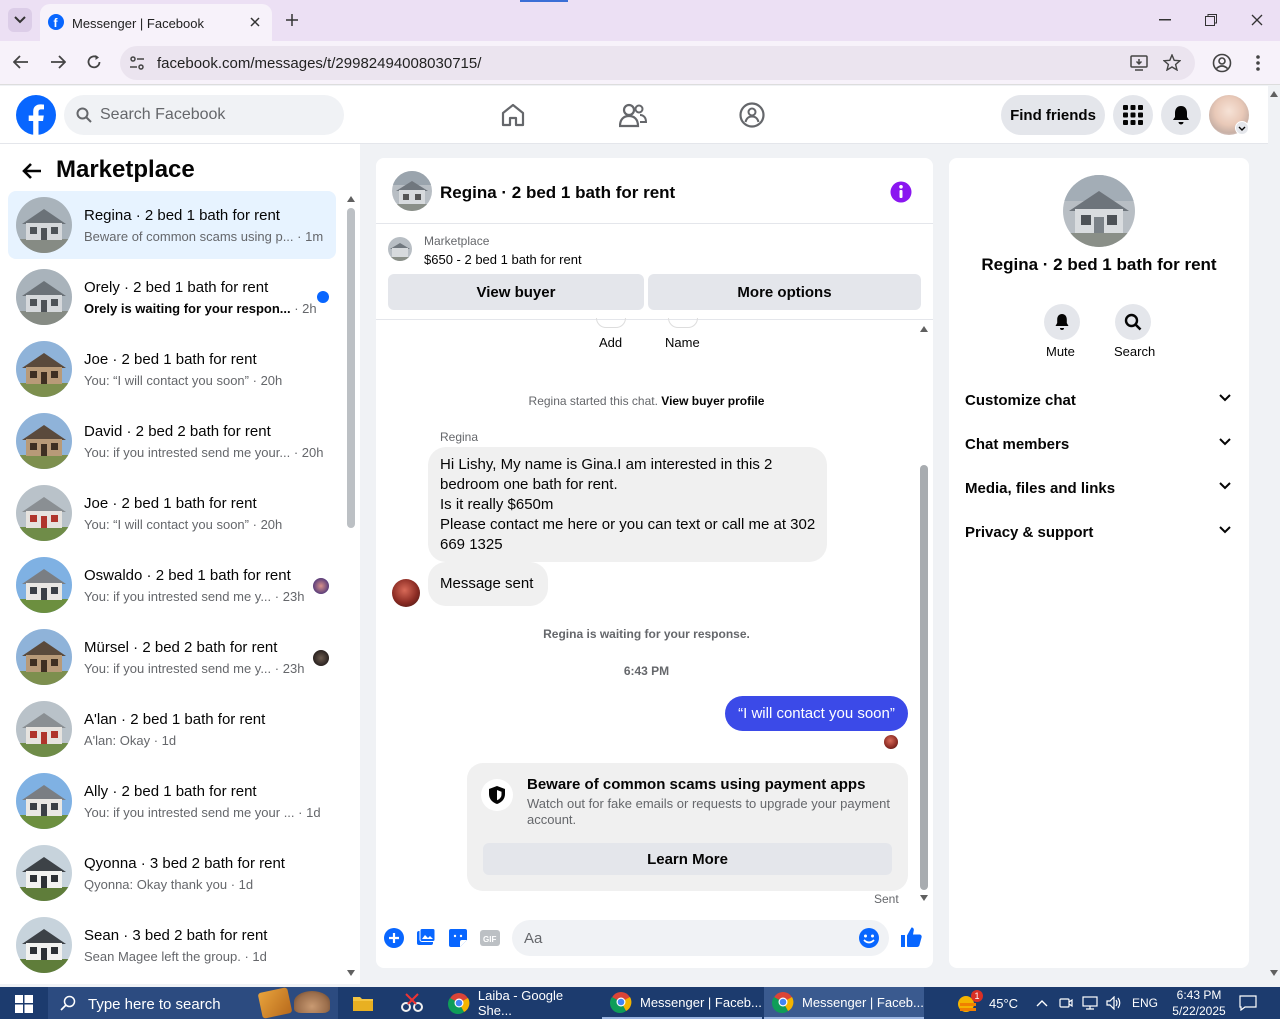 Image resolution: width=1280 pixels, height=1019 pixels. Describe the element at coordinates (1133, 322) in the screenshot. I see `search-chat-button` at that location.